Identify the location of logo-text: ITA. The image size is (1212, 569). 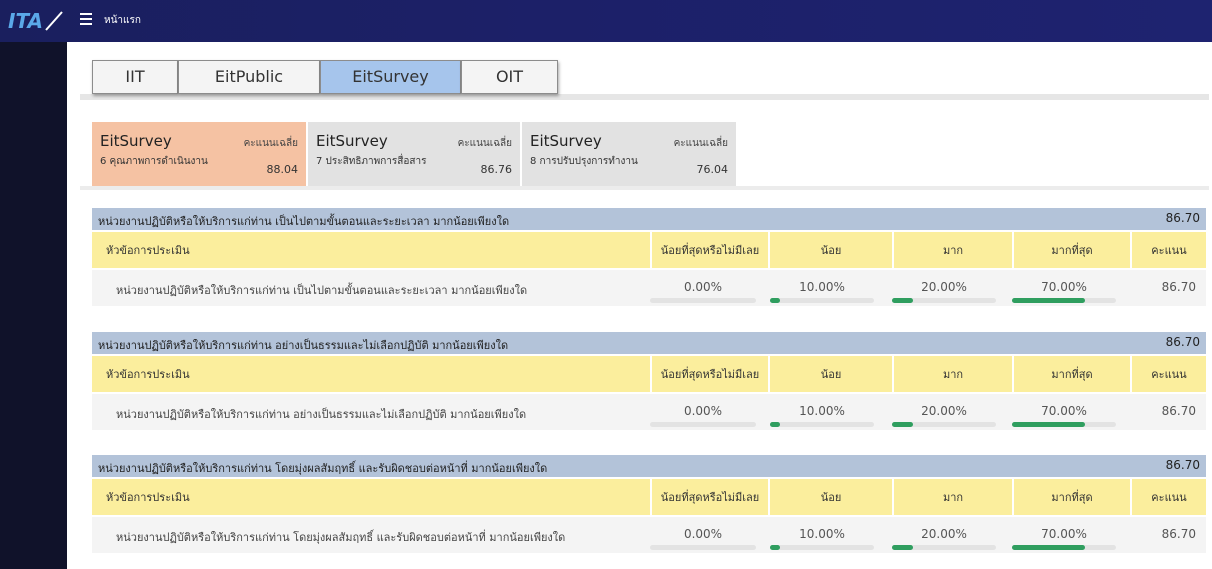
(25, 21).